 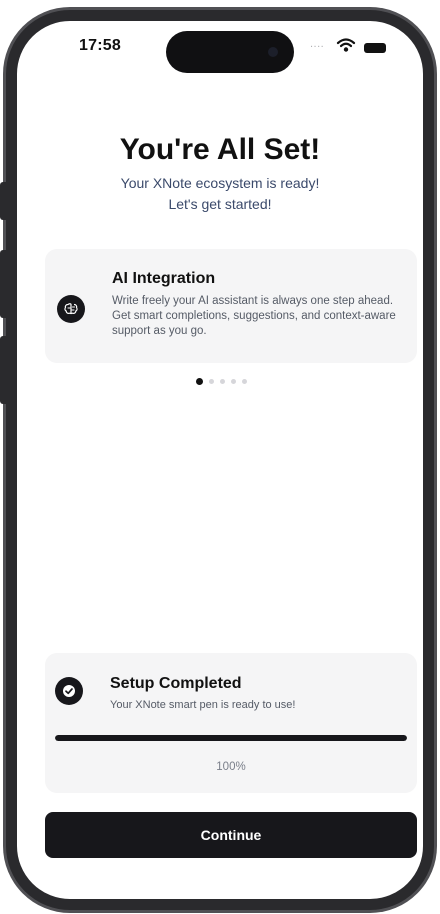 What do you see at coordinates (203, 705) in the screenshot?
I see `setup-description: Your XNote smart pen is ready to use!` at bounding box center [203, 705].